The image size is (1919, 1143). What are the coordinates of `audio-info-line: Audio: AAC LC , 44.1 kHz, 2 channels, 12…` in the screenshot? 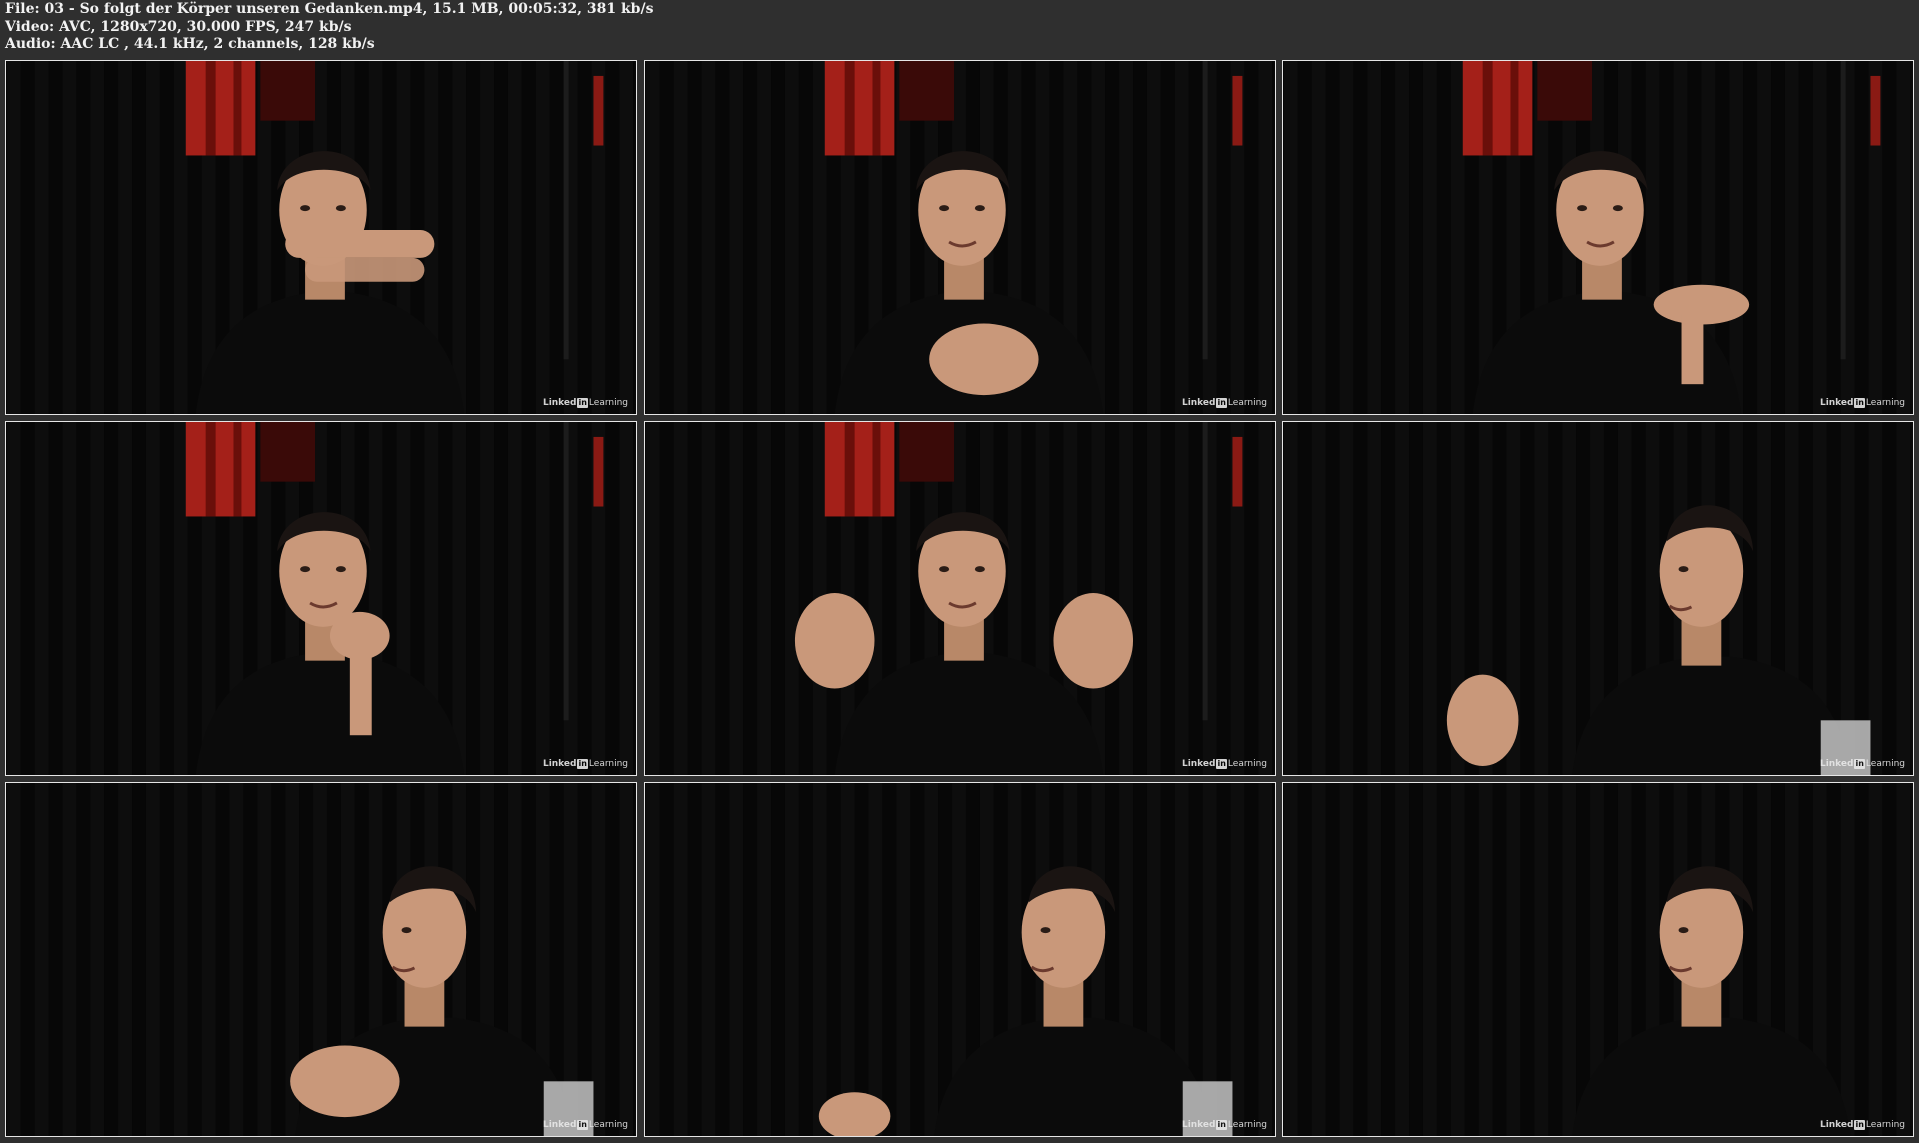 It's located at (190, 44).